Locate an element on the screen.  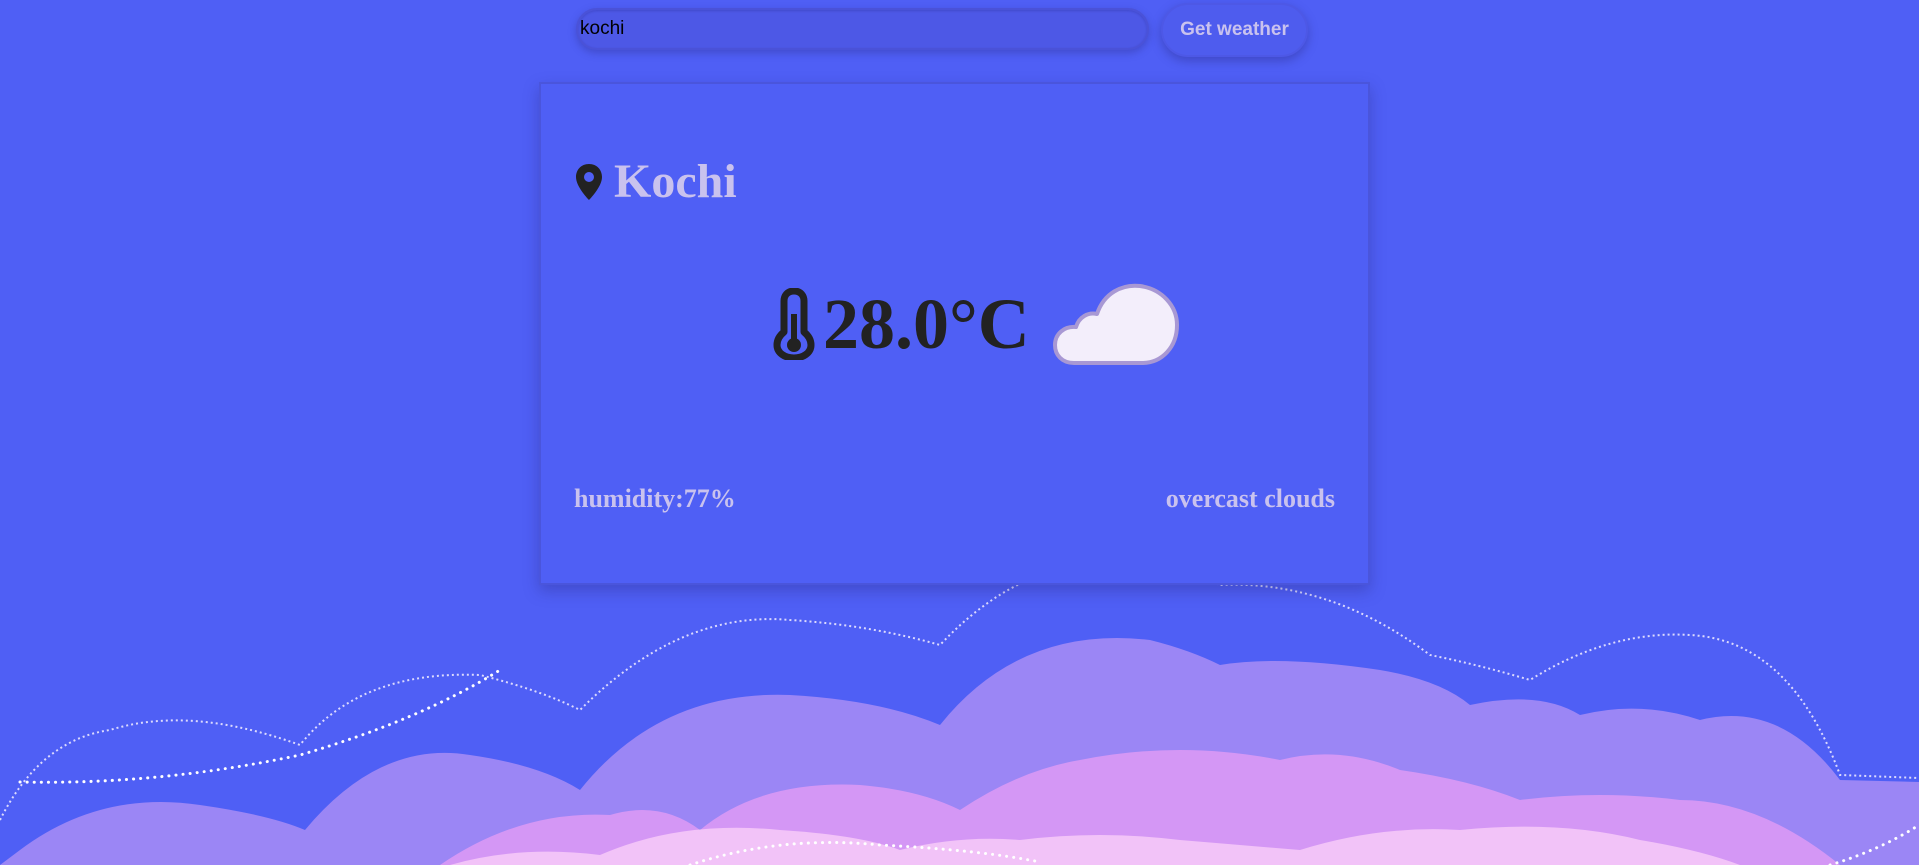
thermometer-icon is located at coordinates (794, 324).